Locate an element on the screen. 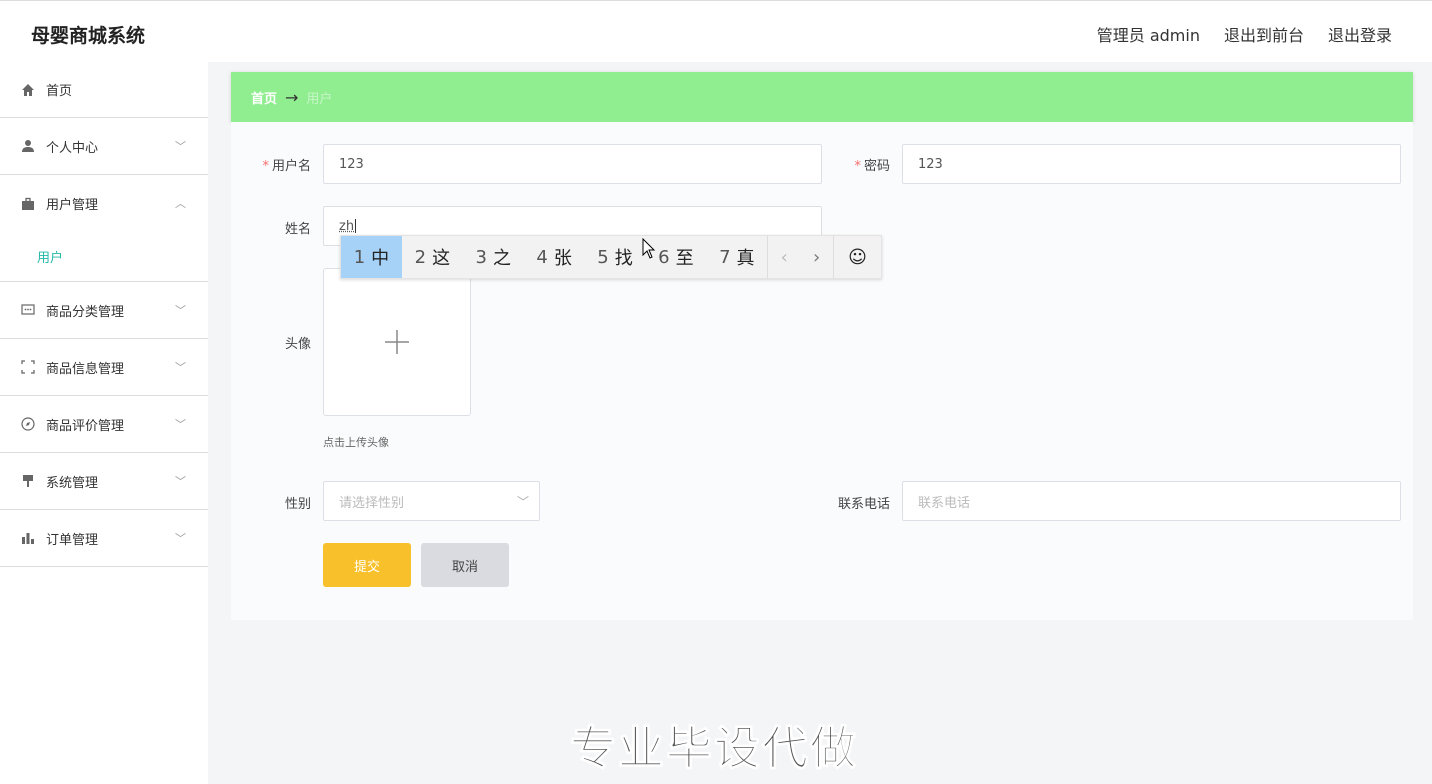 The width and height of the screenshot is (1432, 784). ime-candidate-bar: 1中 2这 3之 4张 5找 6至 7真 ‹ › ☺ is located at coordinates (611, 257).